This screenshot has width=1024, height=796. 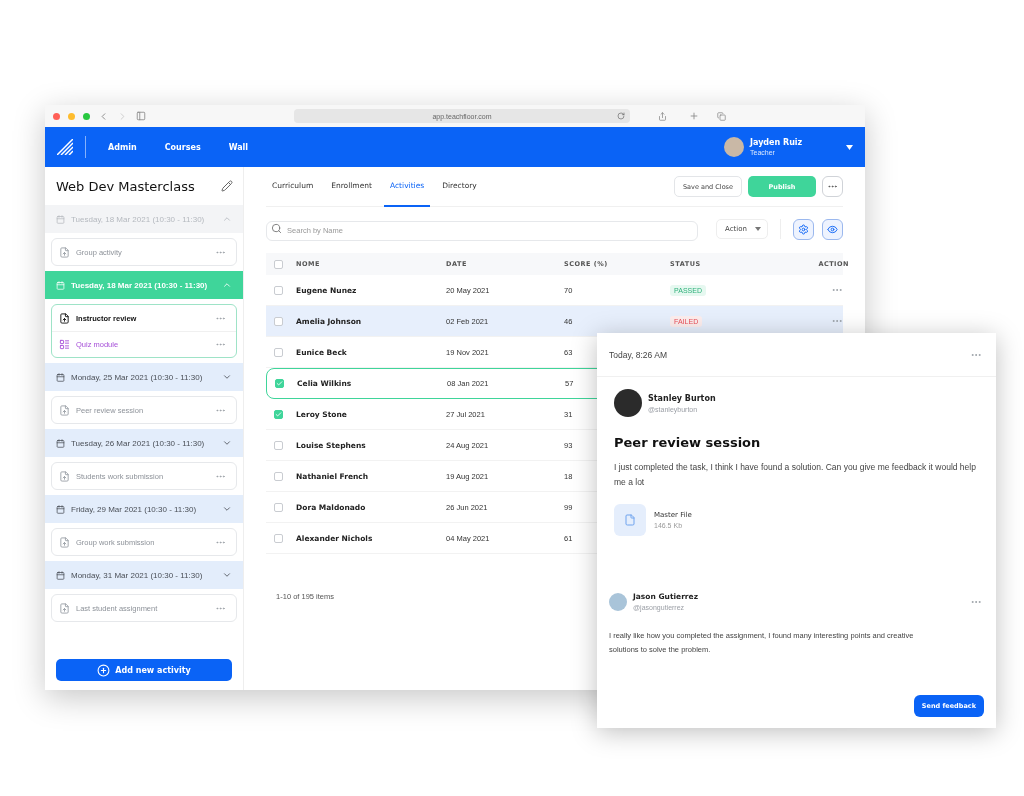 I want to click on edit-icon, so click(x=227, y=186).